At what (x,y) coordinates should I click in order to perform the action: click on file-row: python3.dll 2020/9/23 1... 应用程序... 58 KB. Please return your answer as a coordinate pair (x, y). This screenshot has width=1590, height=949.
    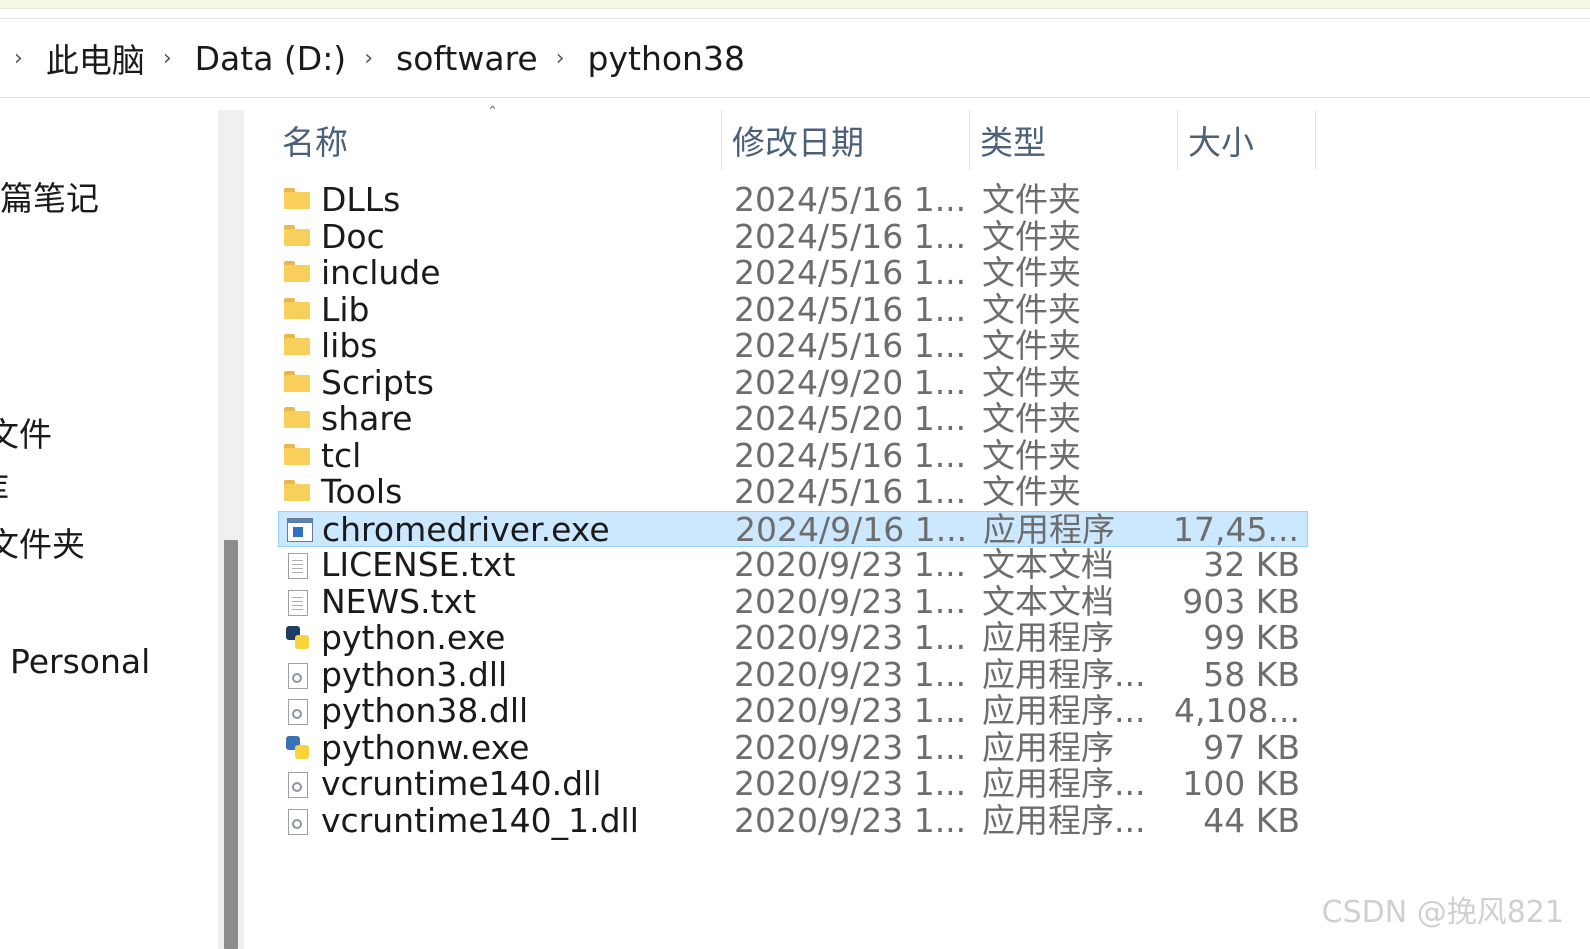
    Looking at the image, I should click on (793, 674).